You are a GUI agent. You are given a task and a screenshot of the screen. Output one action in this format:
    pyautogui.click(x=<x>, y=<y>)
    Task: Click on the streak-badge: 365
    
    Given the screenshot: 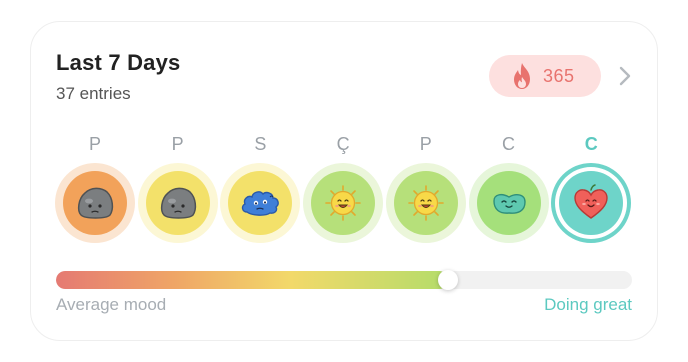 What is the action you would take?
    pyautogui.click(x=545, y=76)
    